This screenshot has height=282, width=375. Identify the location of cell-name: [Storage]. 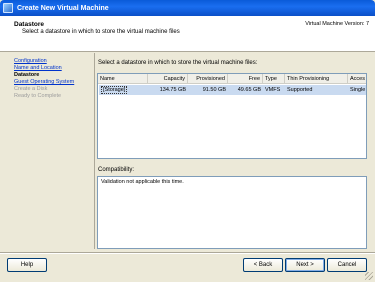
(114, 90).